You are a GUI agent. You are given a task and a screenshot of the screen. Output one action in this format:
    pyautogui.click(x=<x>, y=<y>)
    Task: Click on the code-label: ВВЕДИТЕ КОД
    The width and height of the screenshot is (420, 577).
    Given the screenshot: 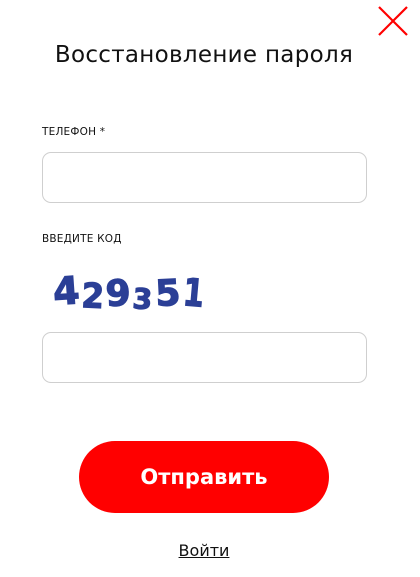 What is the action you would take?
    pyautogui.click(x=82, y=239)
    